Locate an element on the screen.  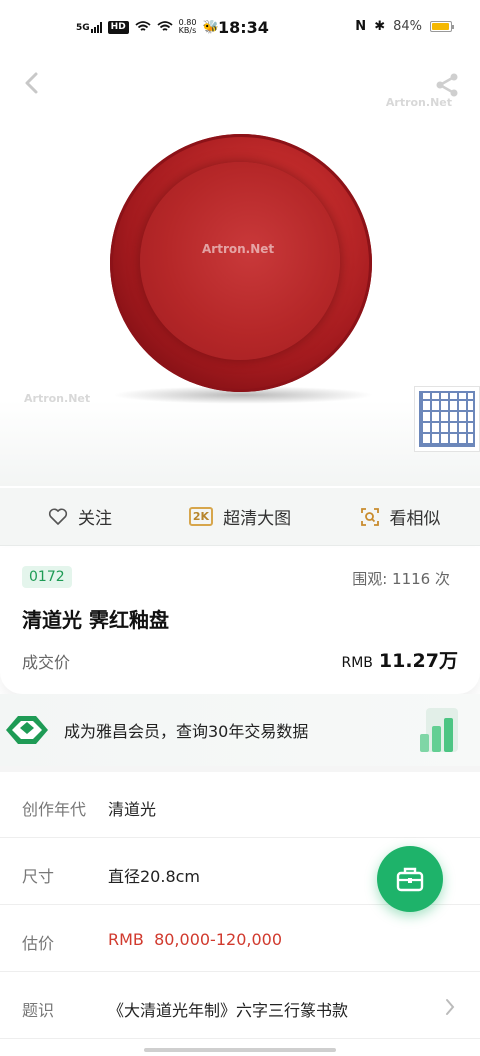
follow-button: 关注 is located at coordinates (80, 516).